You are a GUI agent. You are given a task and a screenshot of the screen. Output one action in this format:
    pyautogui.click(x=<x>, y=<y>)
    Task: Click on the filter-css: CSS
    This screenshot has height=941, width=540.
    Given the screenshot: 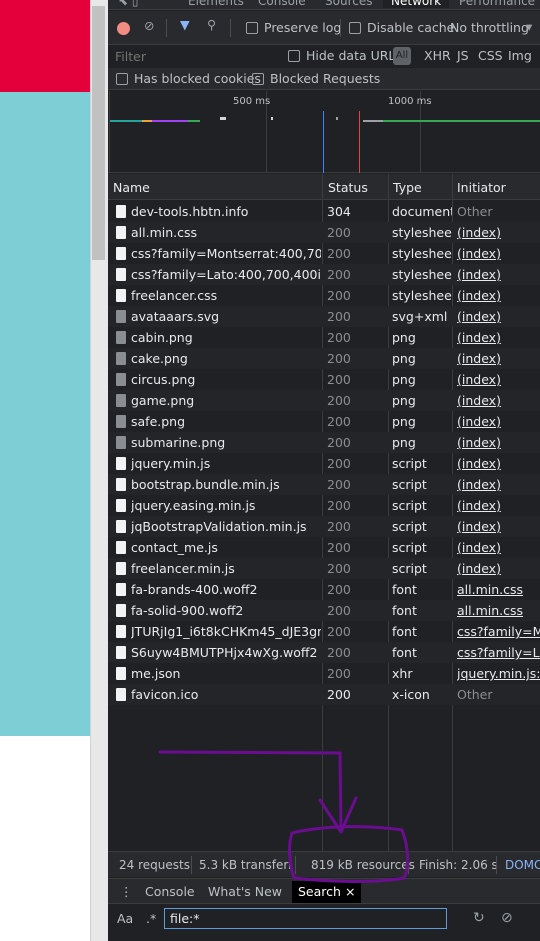 What is the action you would take?
    pyautogui.click(x=490, y=55)
    